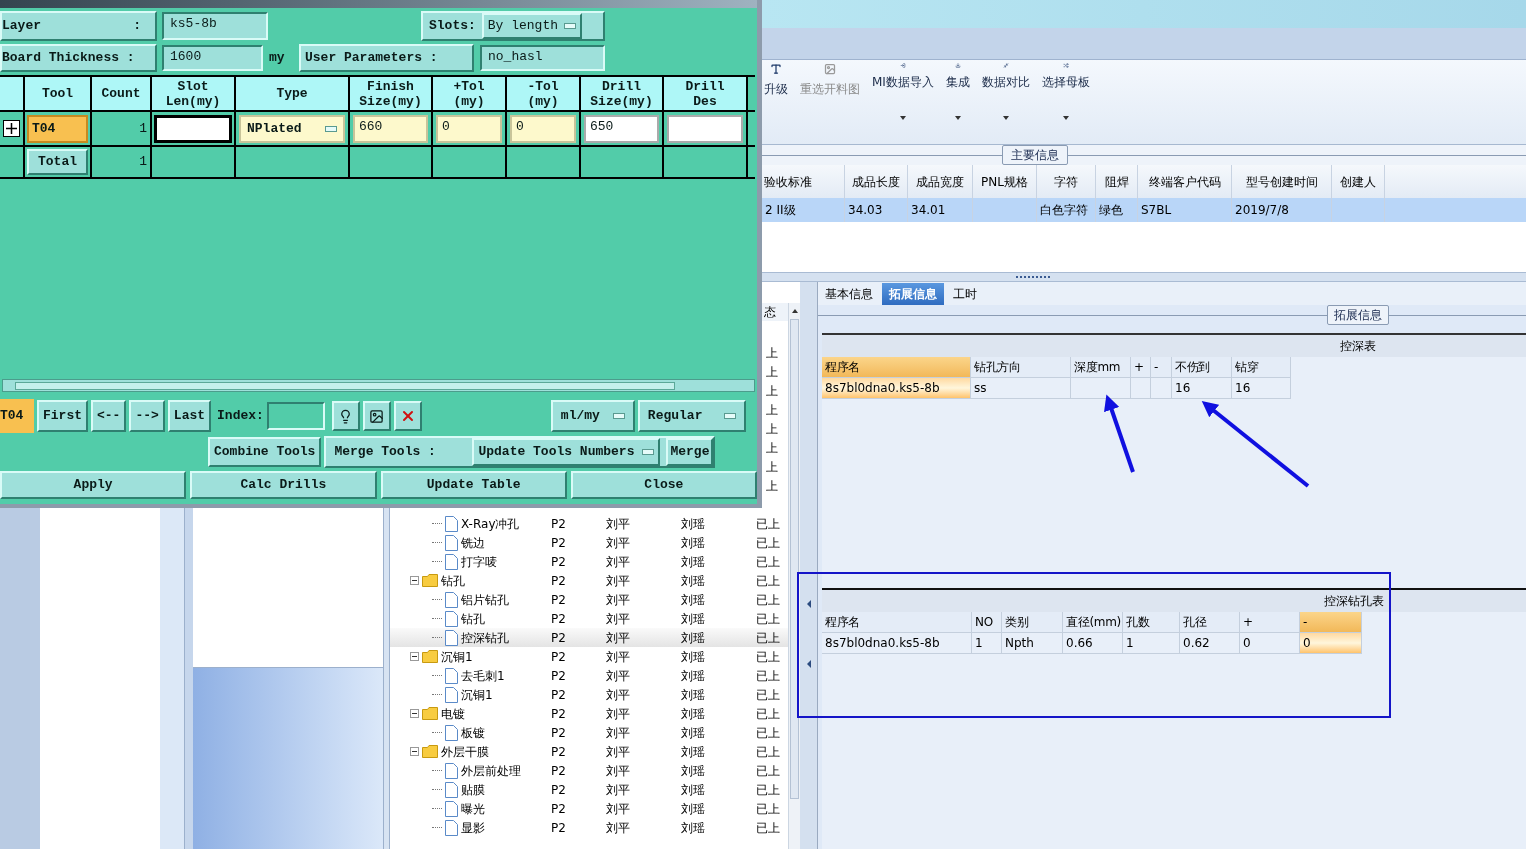  What do you see at coordinates (903, 94) in the screenshot?
I see `ribbon-button: MI数据导入` at bounding box center [903, 94].